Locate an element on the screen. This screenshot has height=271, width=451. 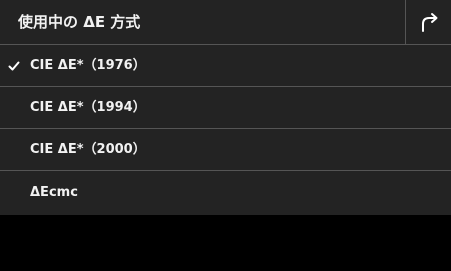
menu-item-label: CIE ΔE*（1976） is located at coordinates (88, 65).